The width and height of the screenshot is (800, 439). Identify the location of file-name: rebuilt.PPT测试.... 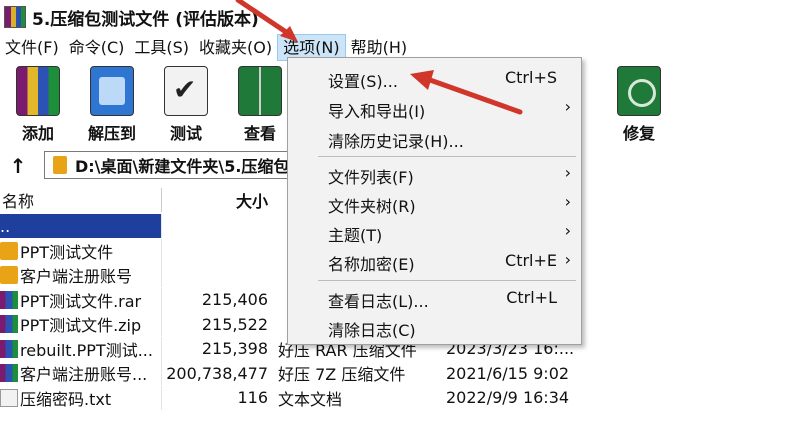
(86, 350).